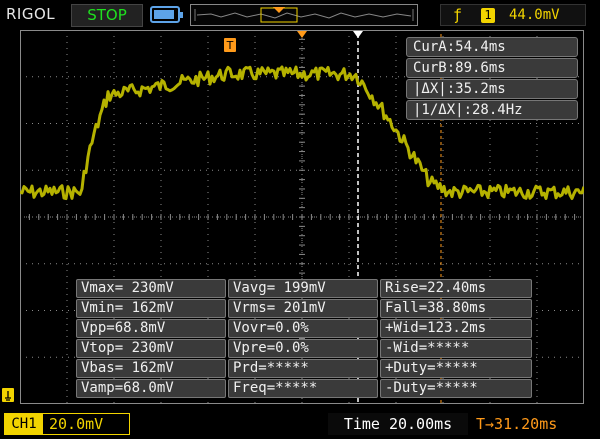 The image size is (600, 439). I want to click on meas-vrms: Vrms= 201mV, so click(303, 308).